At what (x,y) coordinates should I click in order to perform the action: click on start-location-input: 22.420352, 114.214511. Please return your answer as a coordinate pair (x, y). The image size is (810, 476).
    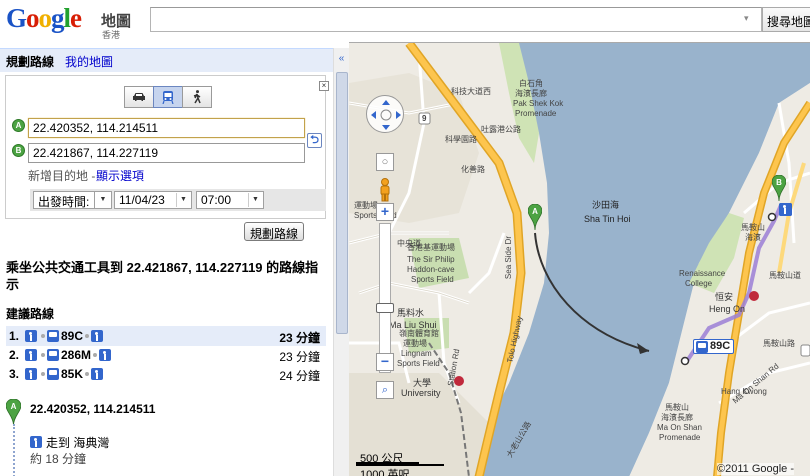
    Looking at the image, I should click on (166, 128).